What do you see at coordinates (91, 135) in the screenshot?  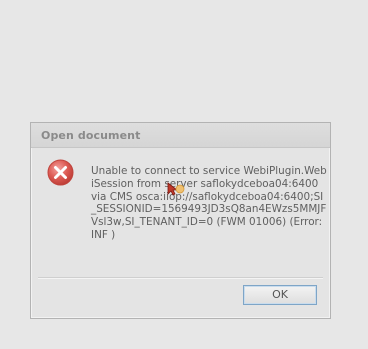 I see `dialog-title: Open document` at bounding box center [91, 135].